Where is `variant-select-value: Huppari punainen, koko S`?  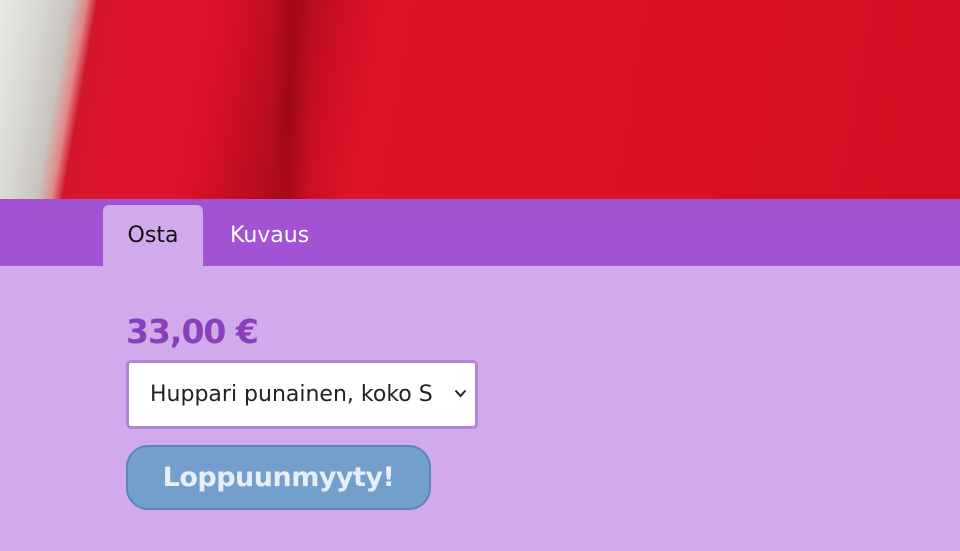
variant-select-value: Huppari punainen, koko S is located at coordinates (291, 394).